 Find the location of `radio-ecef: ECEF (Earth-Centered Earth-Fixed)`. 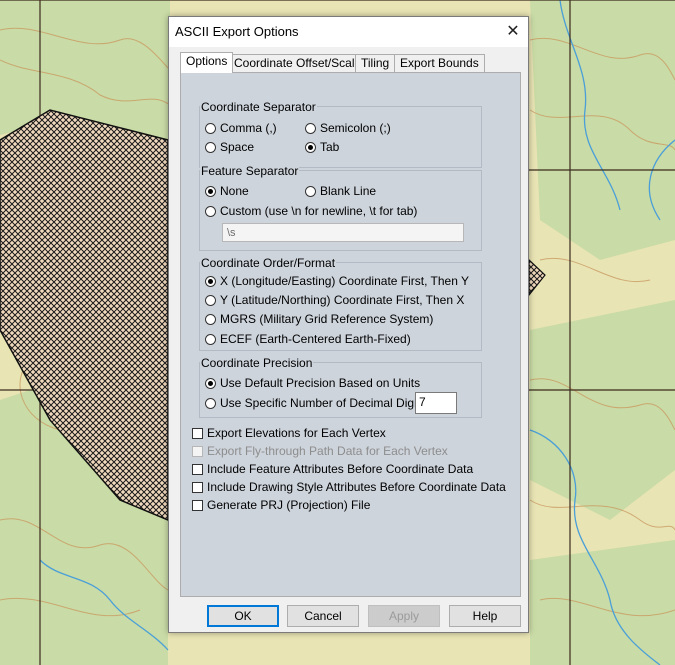

radio-ecef: ECEF (Earth-Centered Earth-Fixed) is located at coordinates (308, 339).